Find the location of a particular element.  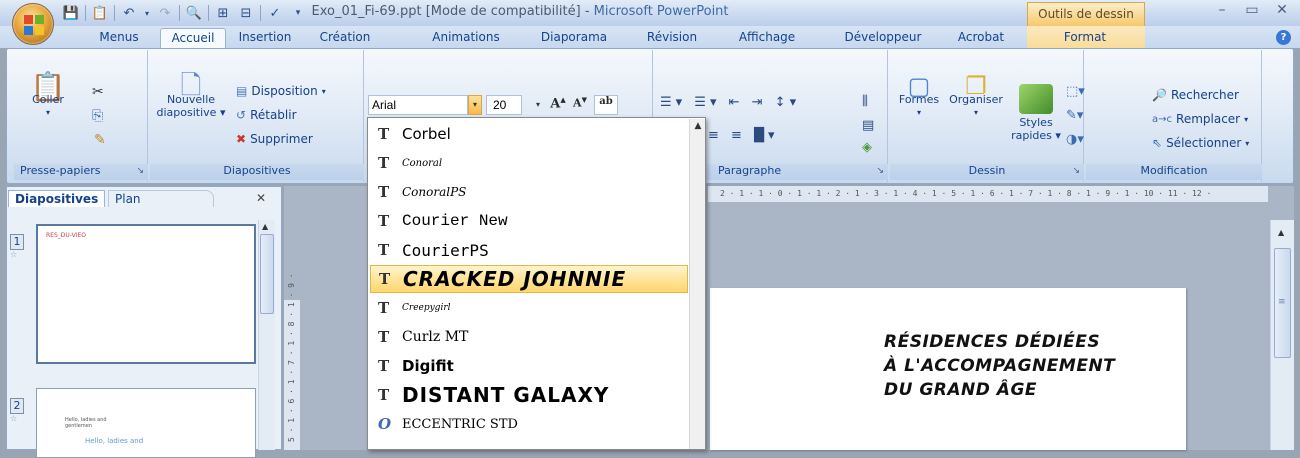

shapes-button: ▢ Formes ▾ is located at coordinates (919, 96).